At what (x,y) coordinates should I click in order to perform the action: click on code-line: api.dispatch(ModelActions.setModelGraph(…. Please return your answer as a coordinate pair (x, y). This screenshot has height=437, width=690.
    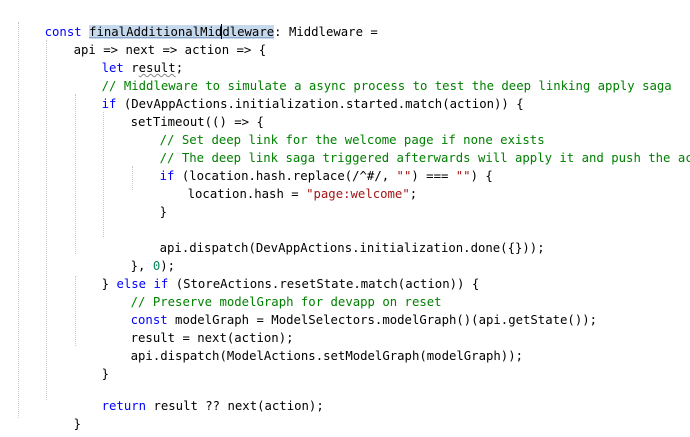
    Looking at the image, I should click on (312, 346).